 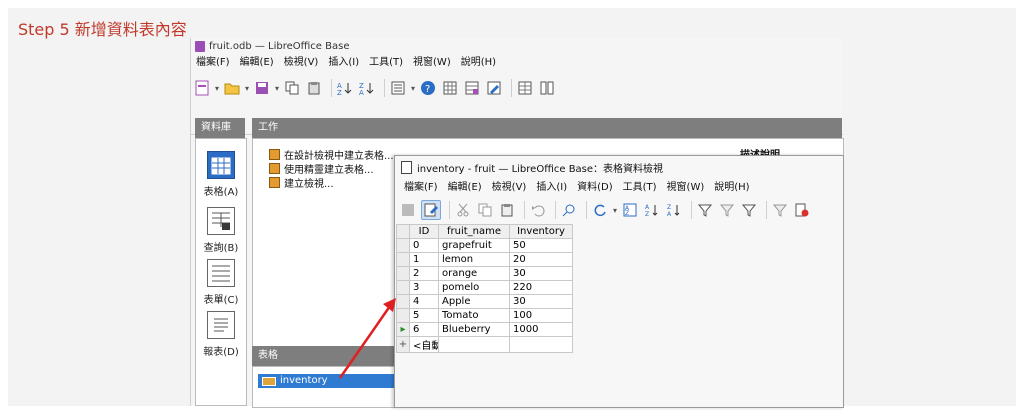 I want to click on sort-icon: AZ, so click(x=630, y=210).